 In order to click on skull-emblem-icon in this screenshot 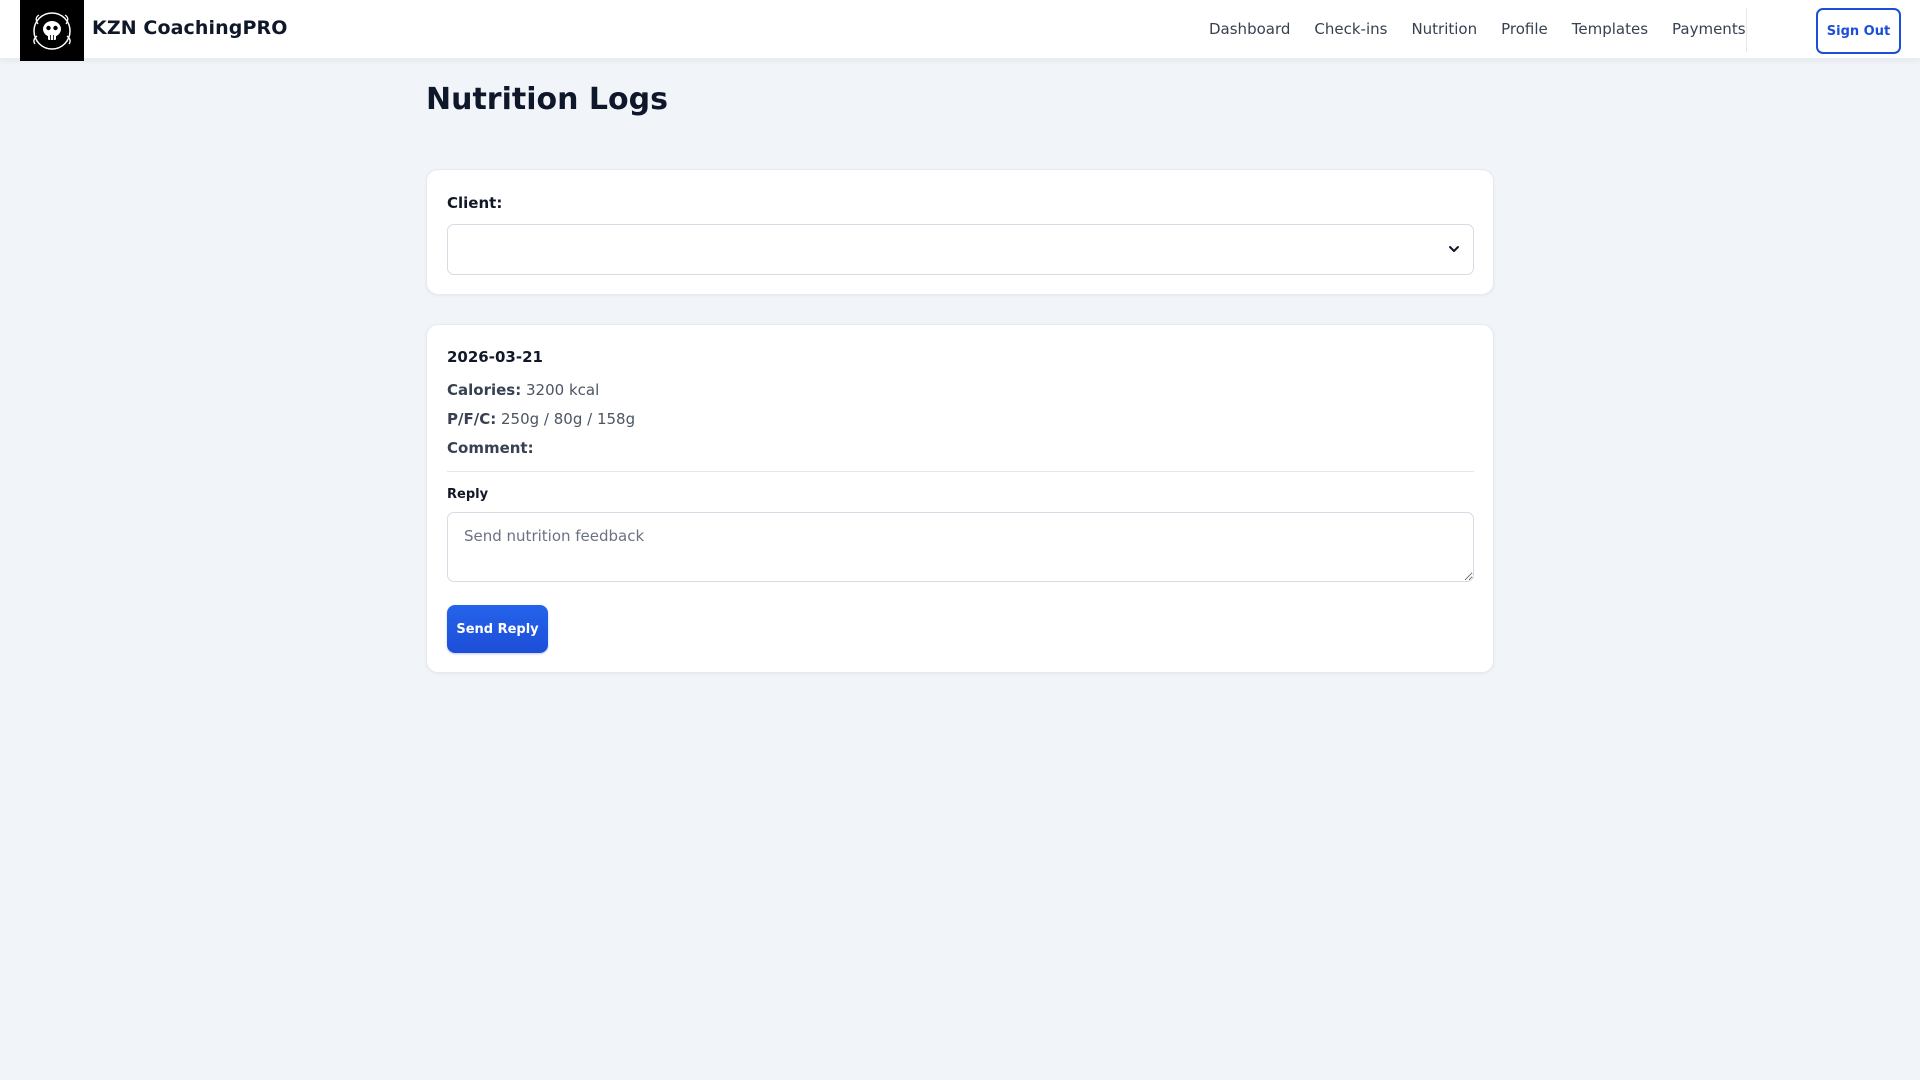, I will do `click(52, 30)`.